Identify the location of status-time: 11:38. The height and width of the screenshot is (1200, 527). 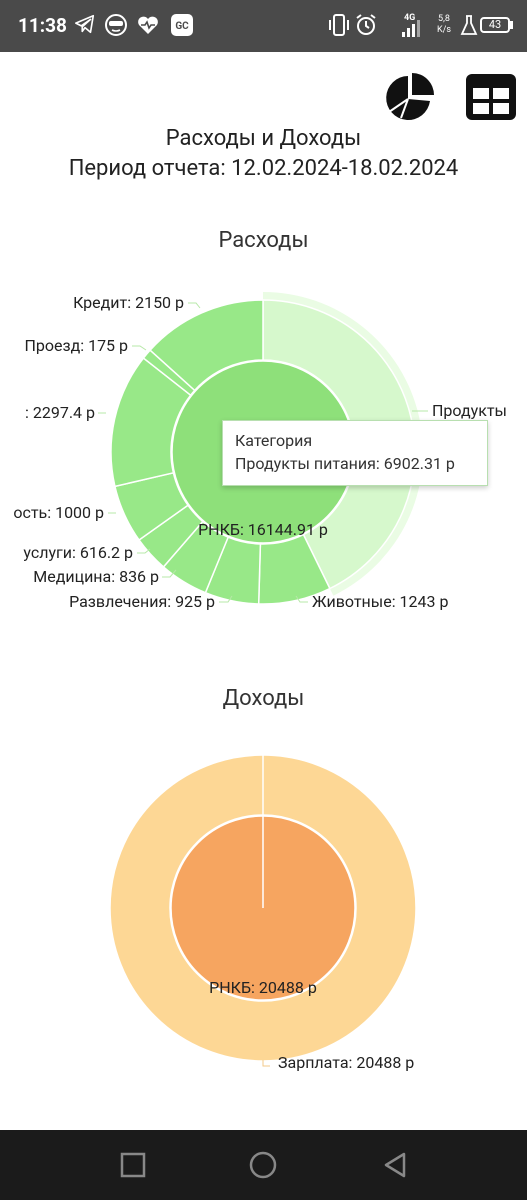
(42, 25).